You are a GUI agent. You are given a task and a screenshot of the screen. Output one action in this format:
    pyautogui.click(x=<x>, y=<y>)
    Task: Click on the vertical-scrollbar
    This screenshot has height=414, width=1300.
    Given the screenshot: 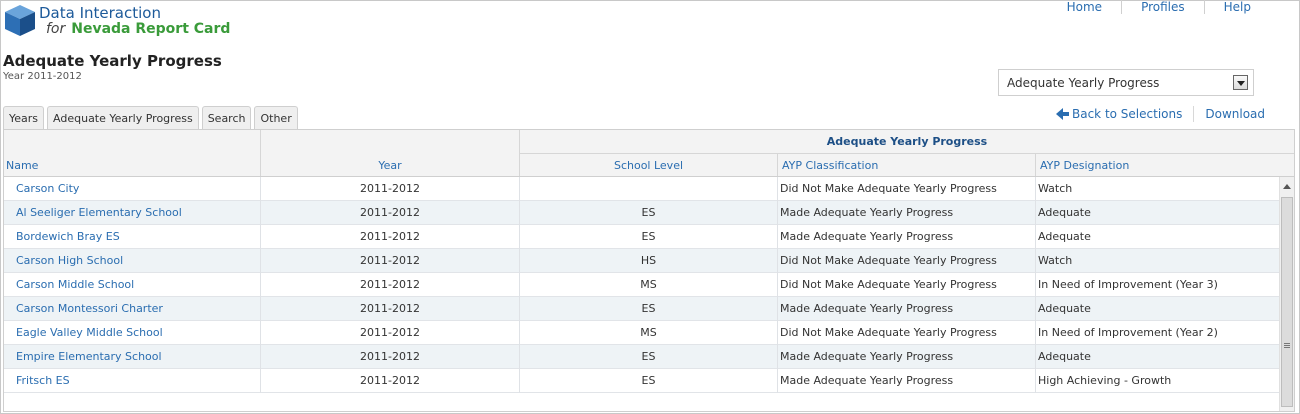 What is the action you would take?
    pyautogui.click(x=1286, y=294)
    